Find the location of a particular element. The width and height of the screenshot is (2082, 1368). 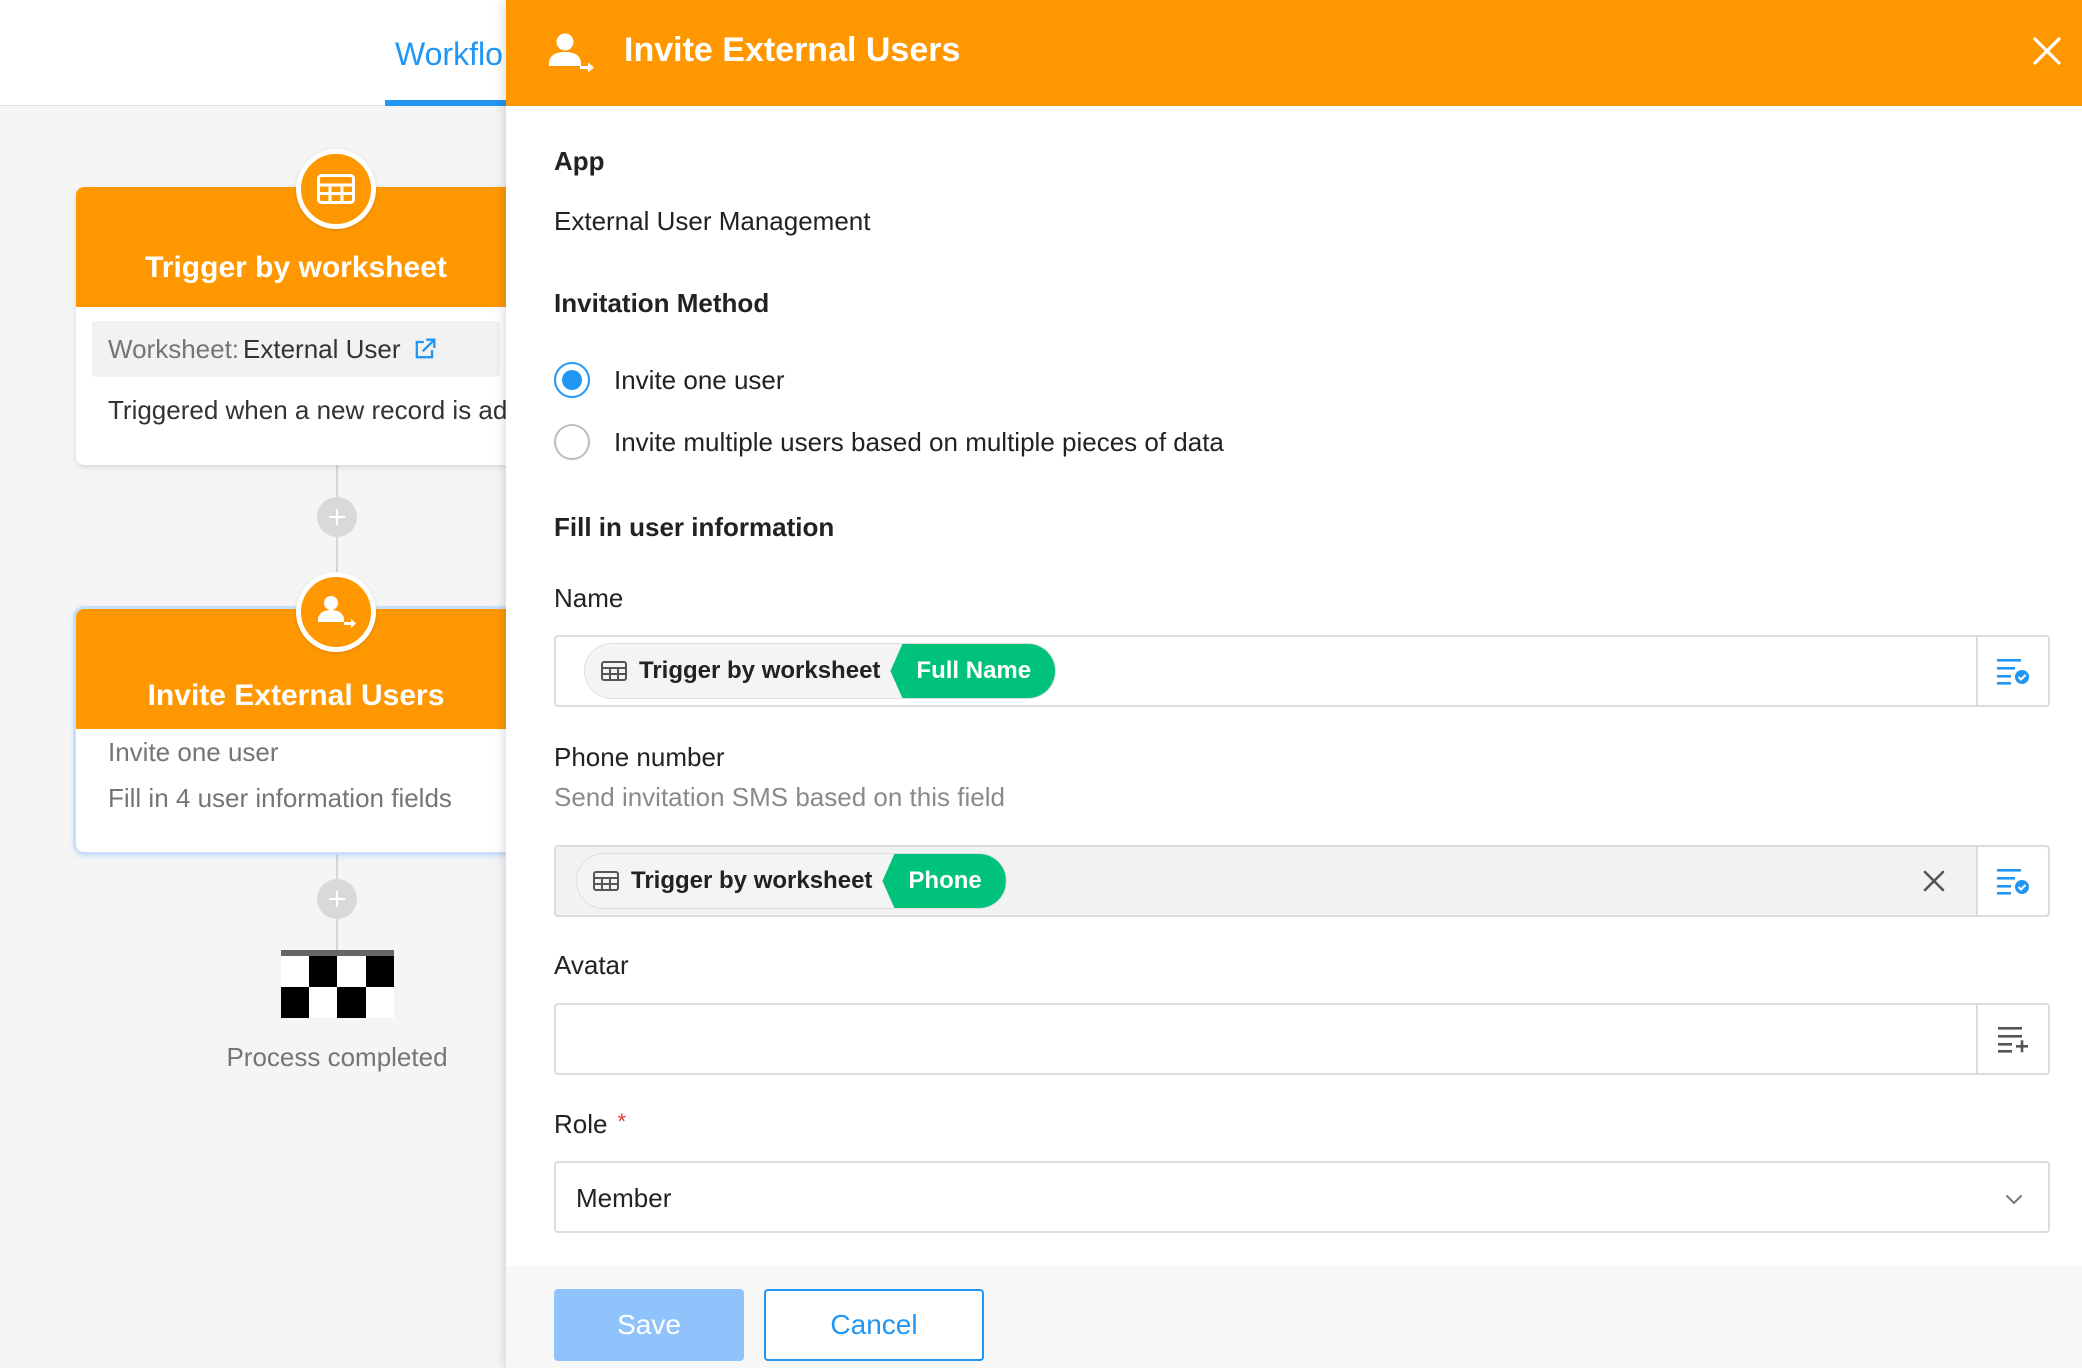

radio-unchecked is located at coordinates (572, 442).